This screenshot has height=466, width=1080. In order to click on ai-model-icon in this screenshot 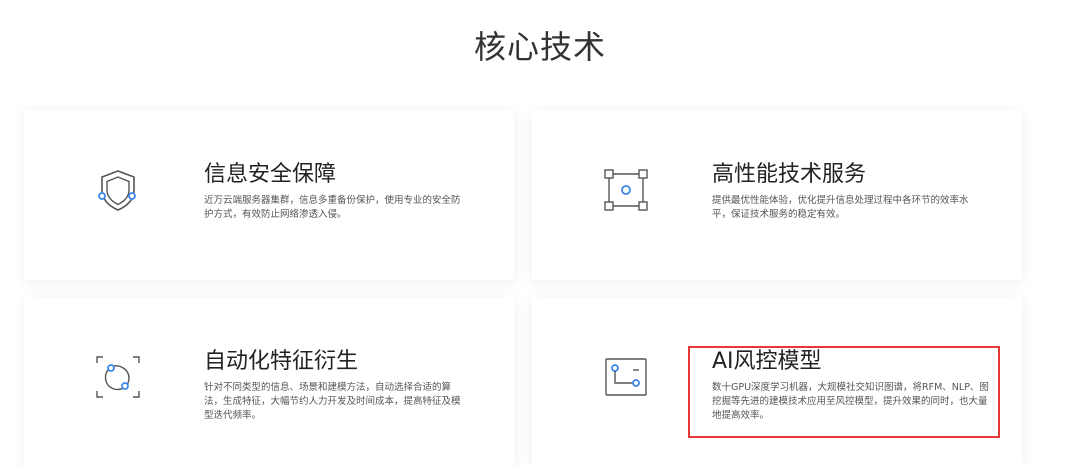, I will do `click(626, 377)`.